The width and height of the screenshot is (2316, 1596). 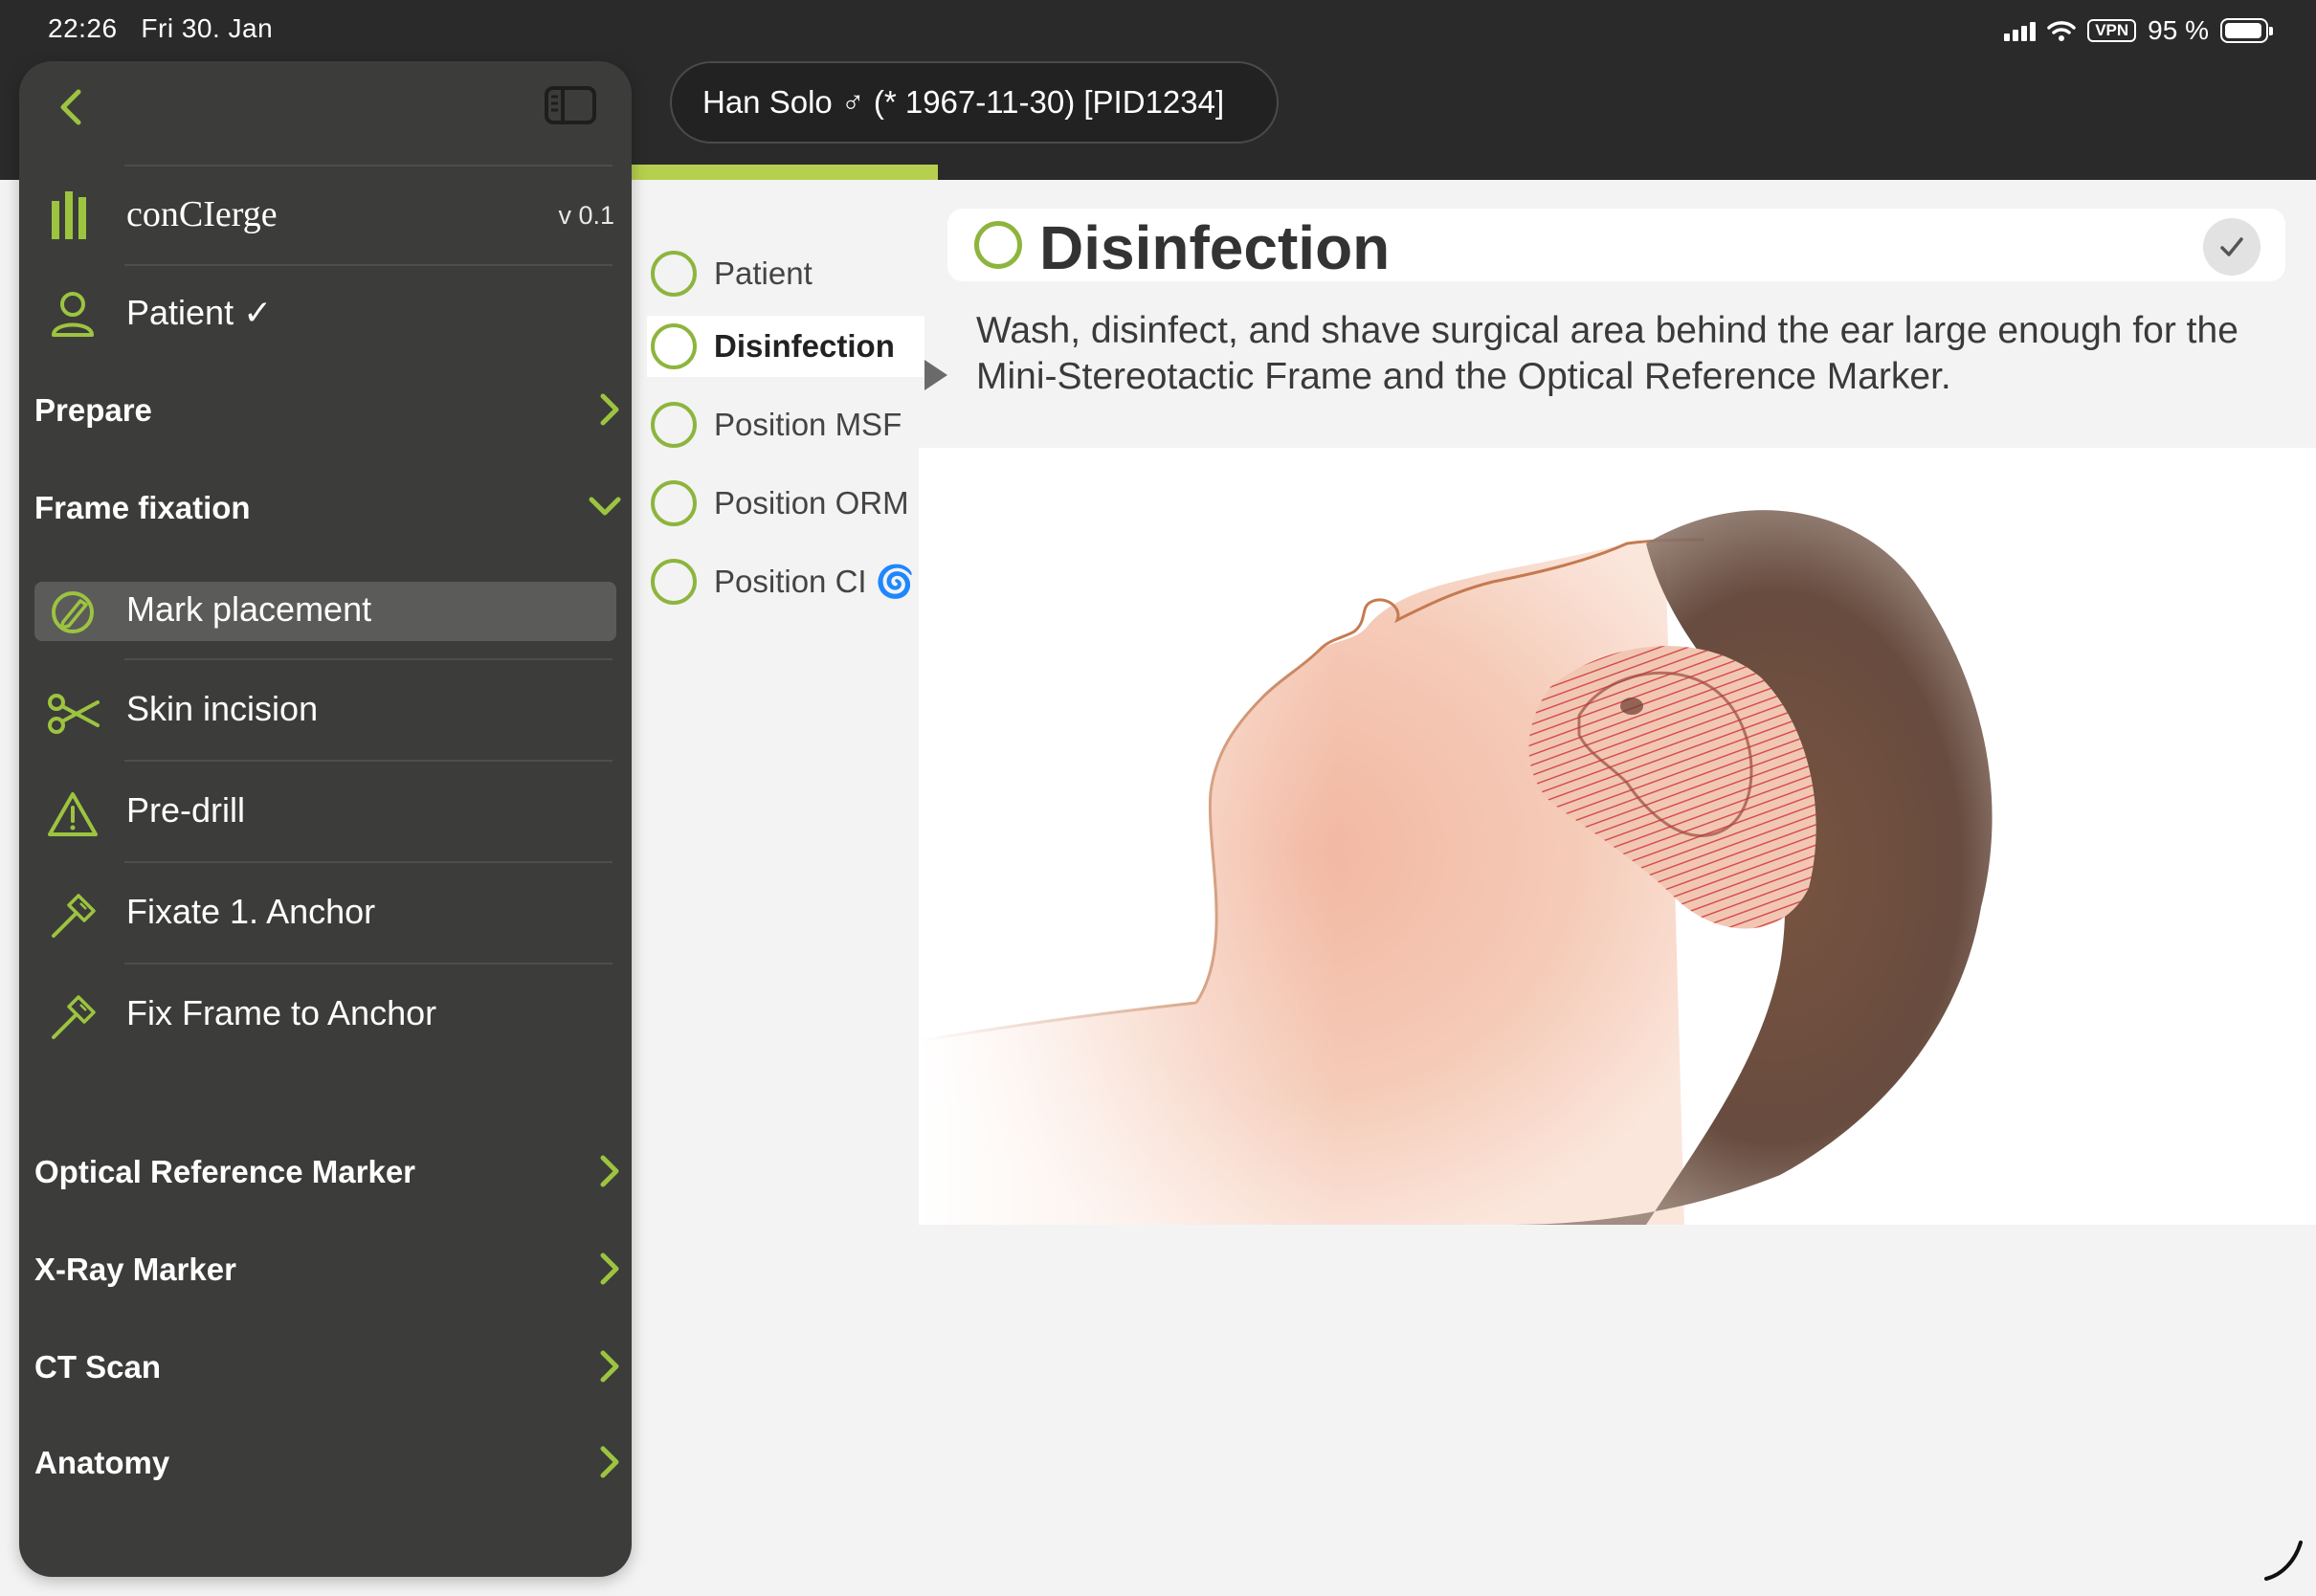 I want to click on patient-header-label: Han Solo ♂ (* 1967-11-30) [PID1234], so click(x=963, y=102).